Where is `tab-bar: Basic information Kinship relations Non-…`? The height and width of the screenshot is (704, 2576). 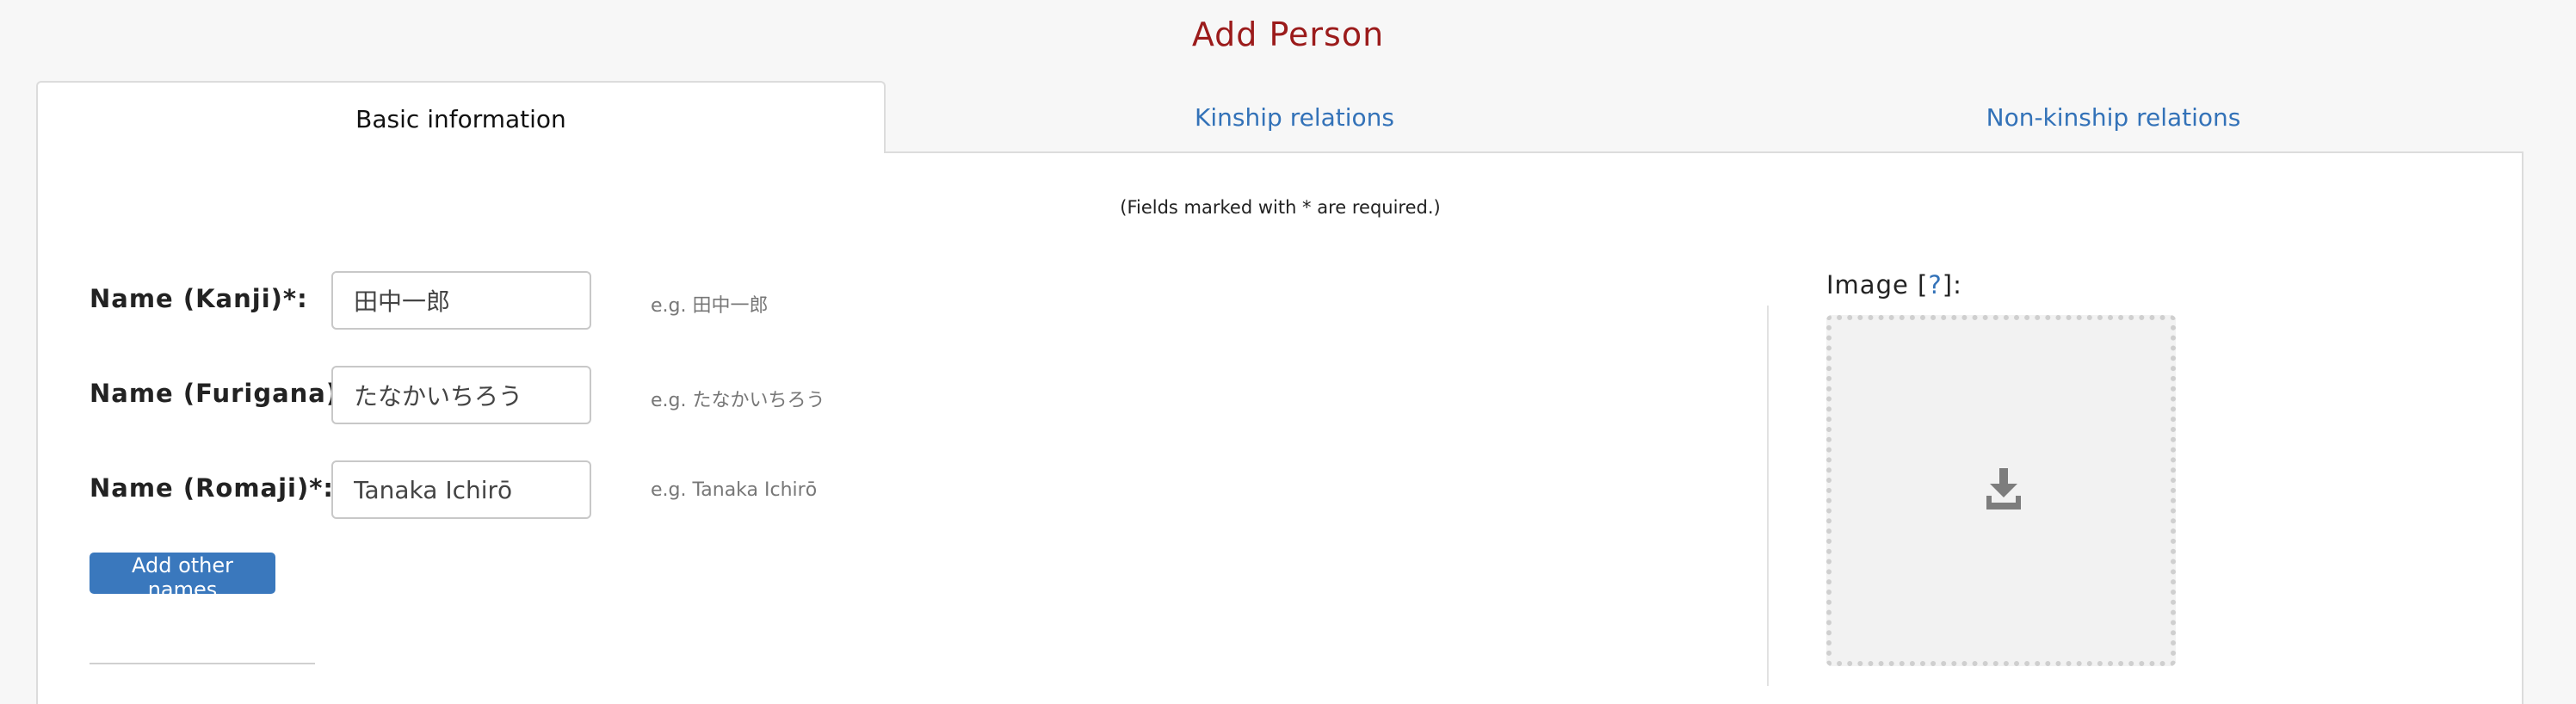 tab-bar: Basic information Kinship relations Non-… is located at coordinates (1279, 118).